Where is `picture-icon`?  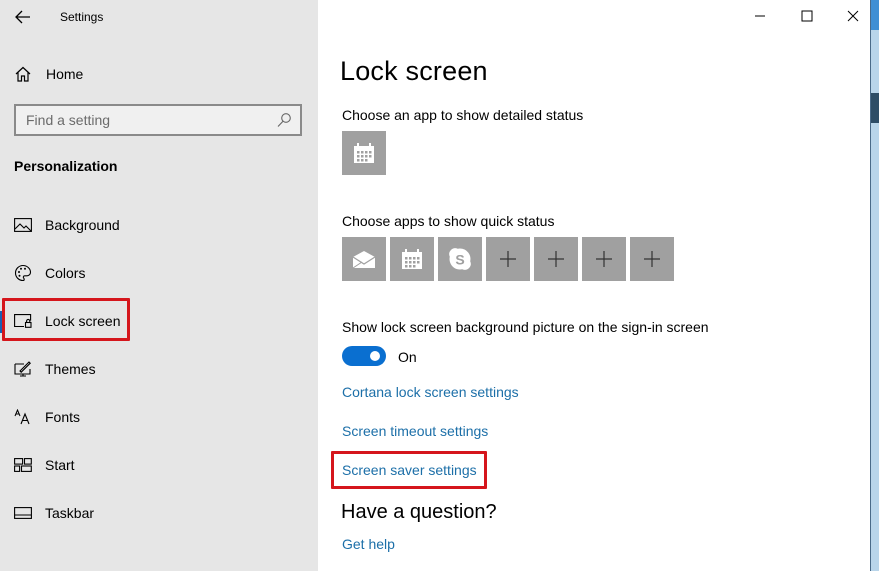 picture-icon is located at coordinates (23, 225).